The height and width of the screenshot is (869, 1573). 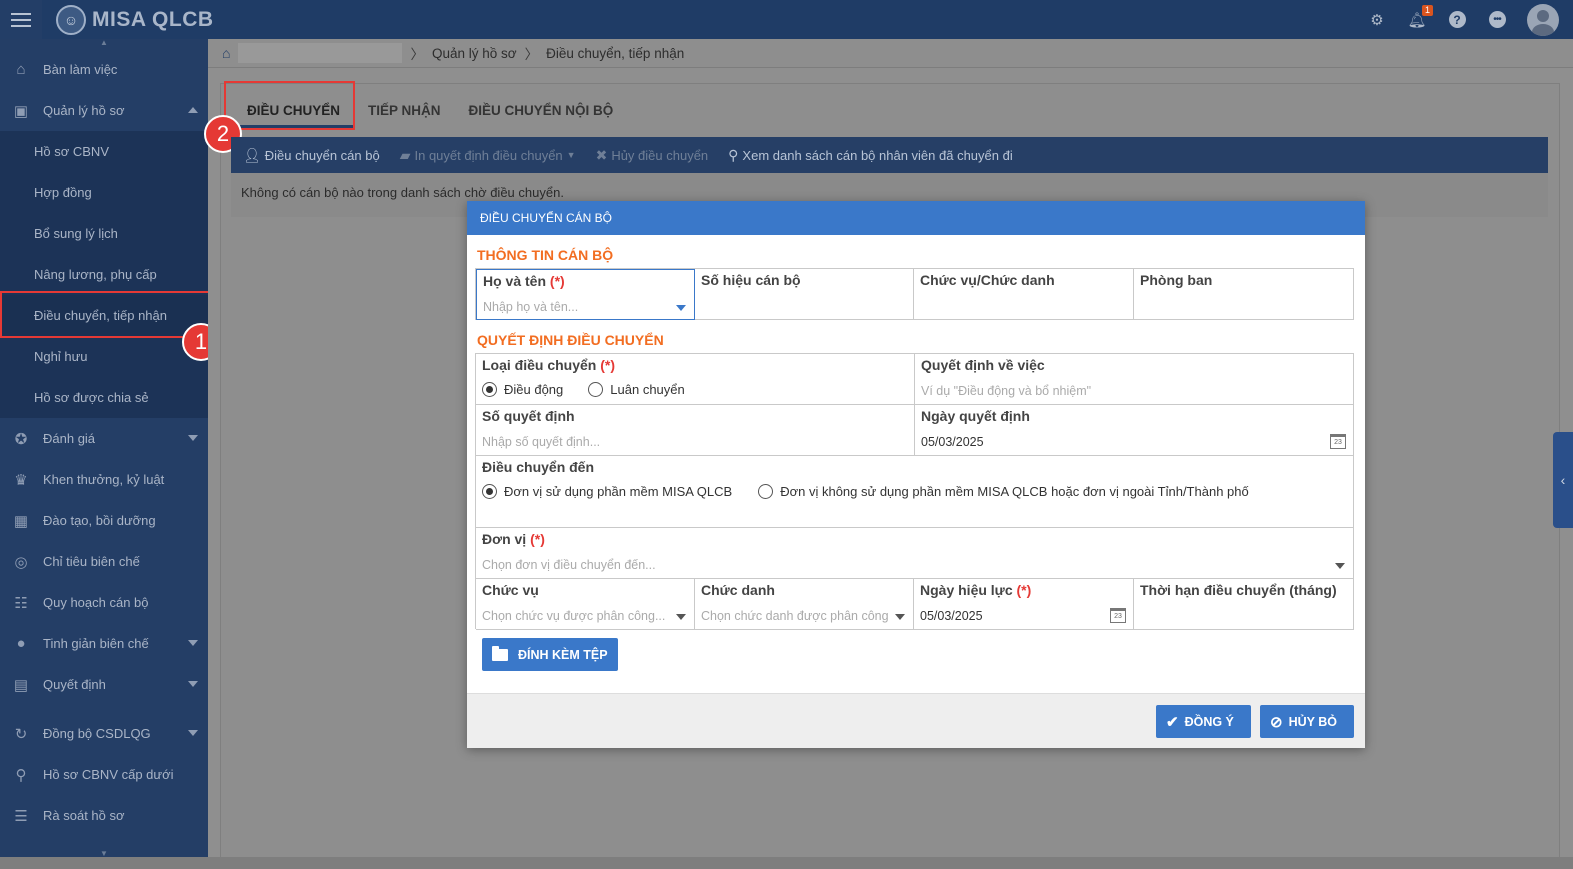 What do you see at coordinates (21, 19) in the screenshot?
I see `menu-toggle-icon` at bounding box center [21, 19].